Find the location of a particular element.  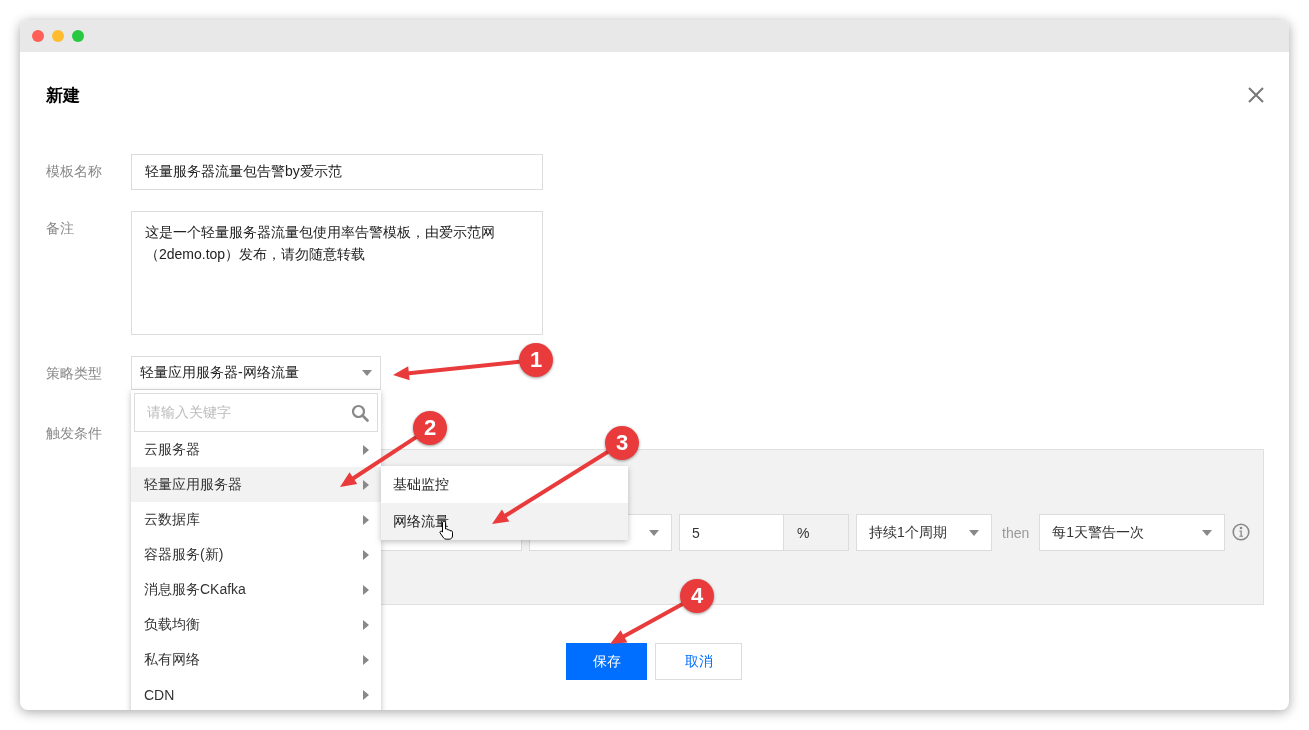

menu-item: 容器服务(新) is located at coordinates (256, 554).